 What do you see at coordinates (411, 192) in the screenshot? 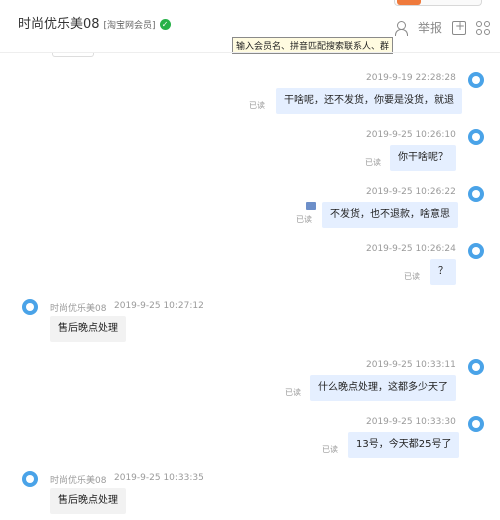
I see `message-time: 2019-9-25 10:26:22` at bounding box center [411, 192].